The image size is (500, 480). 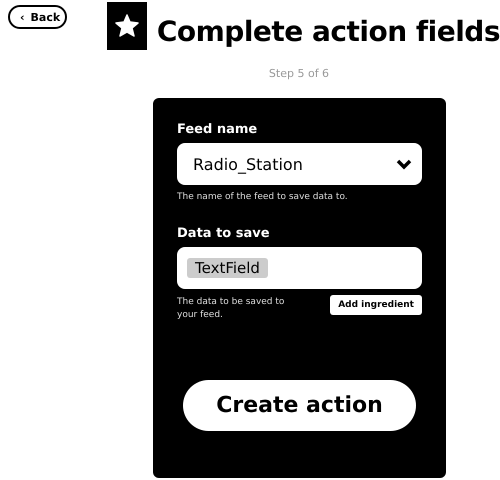 What do you see at coordinates (231, 309) in the screenshot?
I see `help-text: The data to be saved to your feed.` at bounding box center [231, 309].